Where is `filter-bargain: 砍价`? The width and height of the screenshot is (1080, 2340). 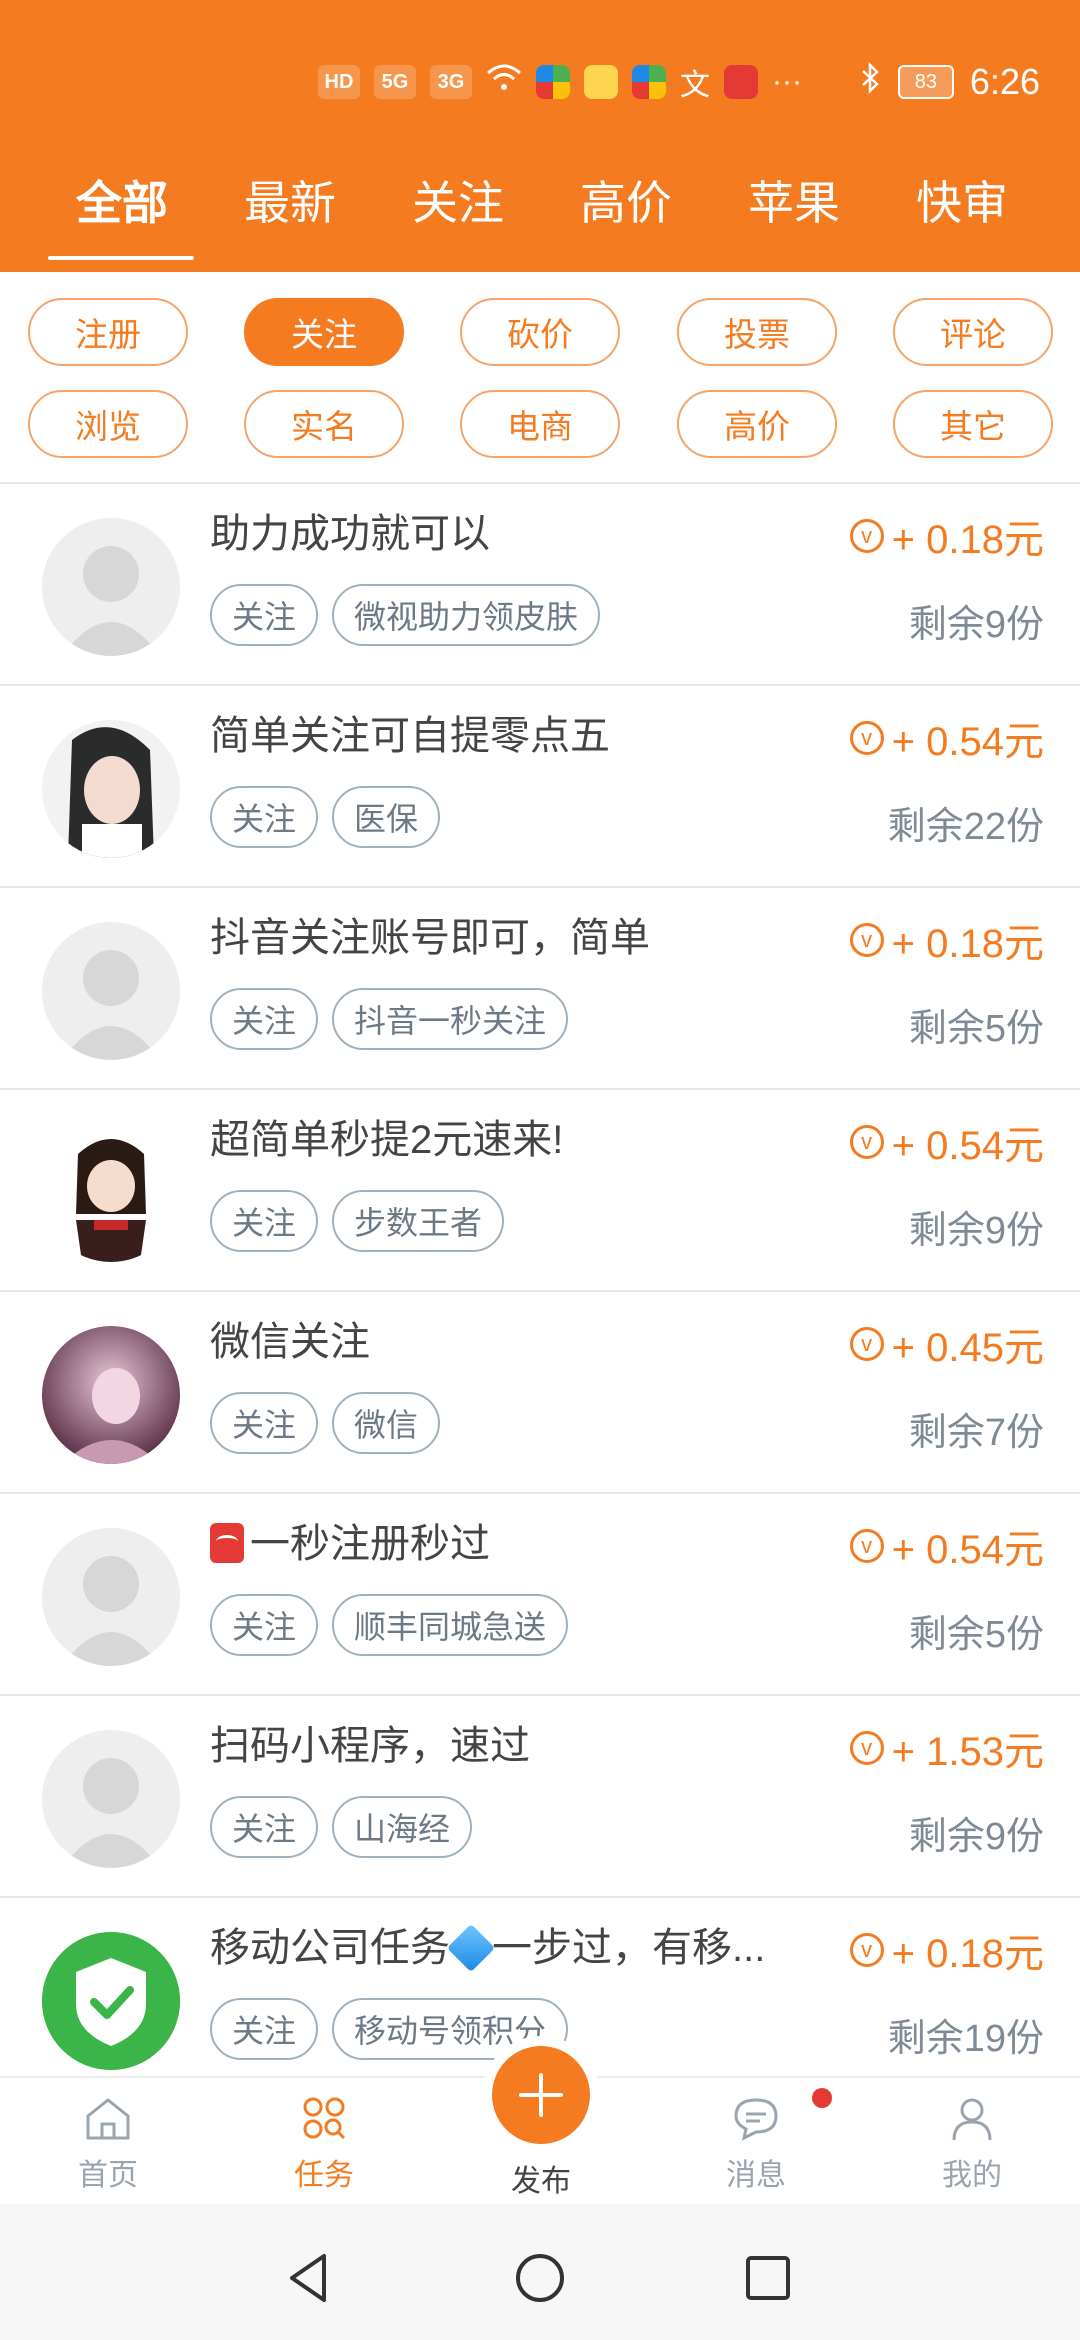
filter-bargain: 砍价 is located at coordinates (540, 332).